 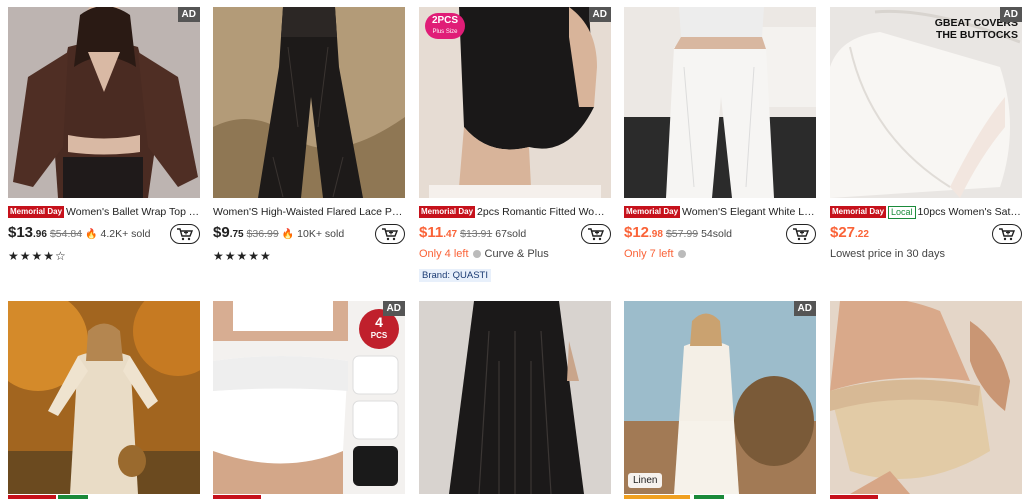 I want to click on product-image: AD, so click(x=104, y=102).